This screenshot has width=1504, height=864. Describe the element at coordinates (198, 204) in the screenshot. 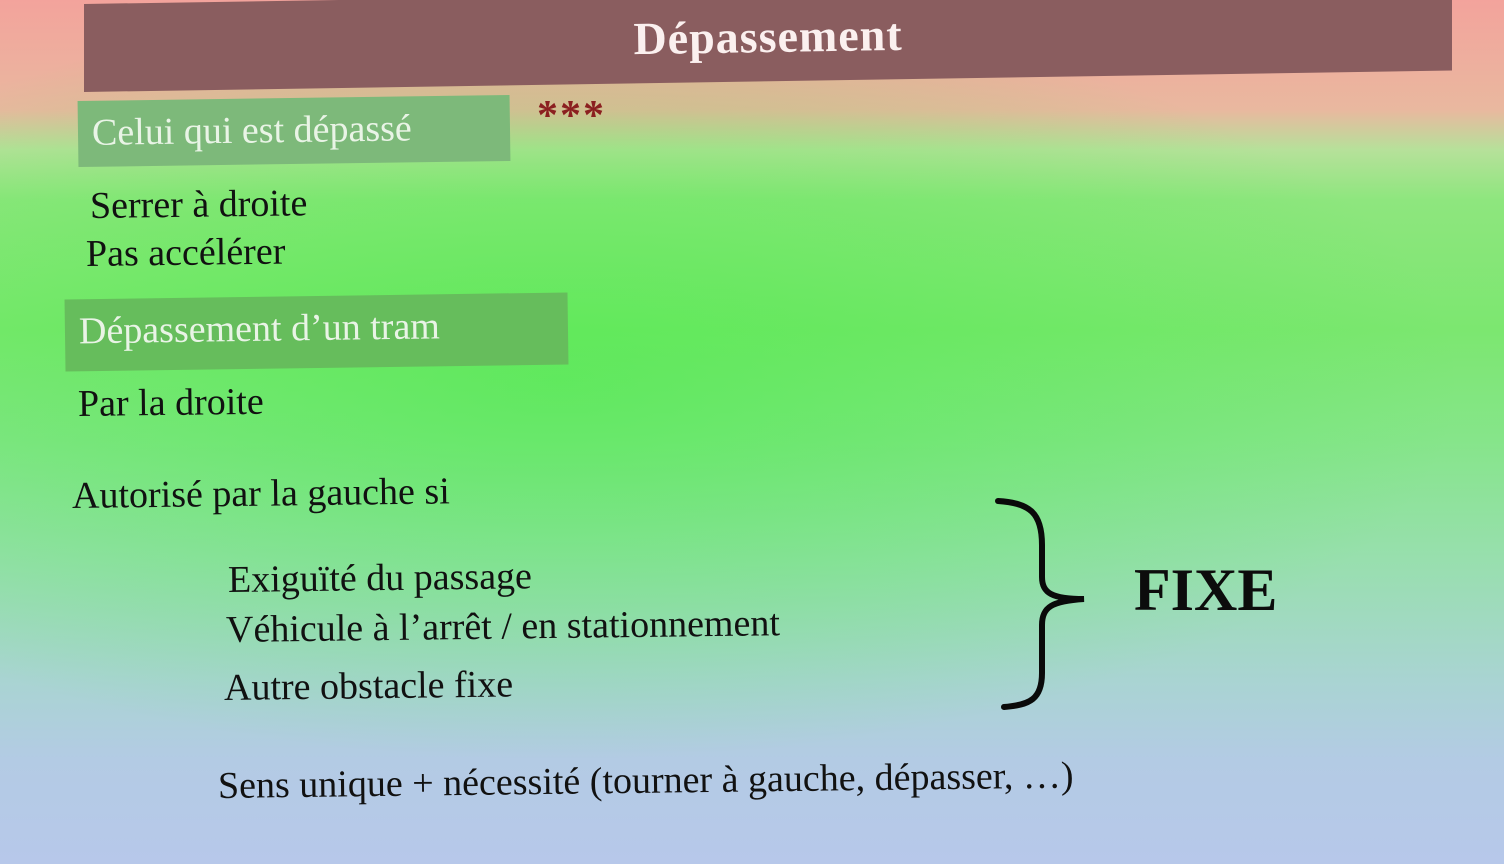

I see `line-keep-right: Serrer à droite` at that location.